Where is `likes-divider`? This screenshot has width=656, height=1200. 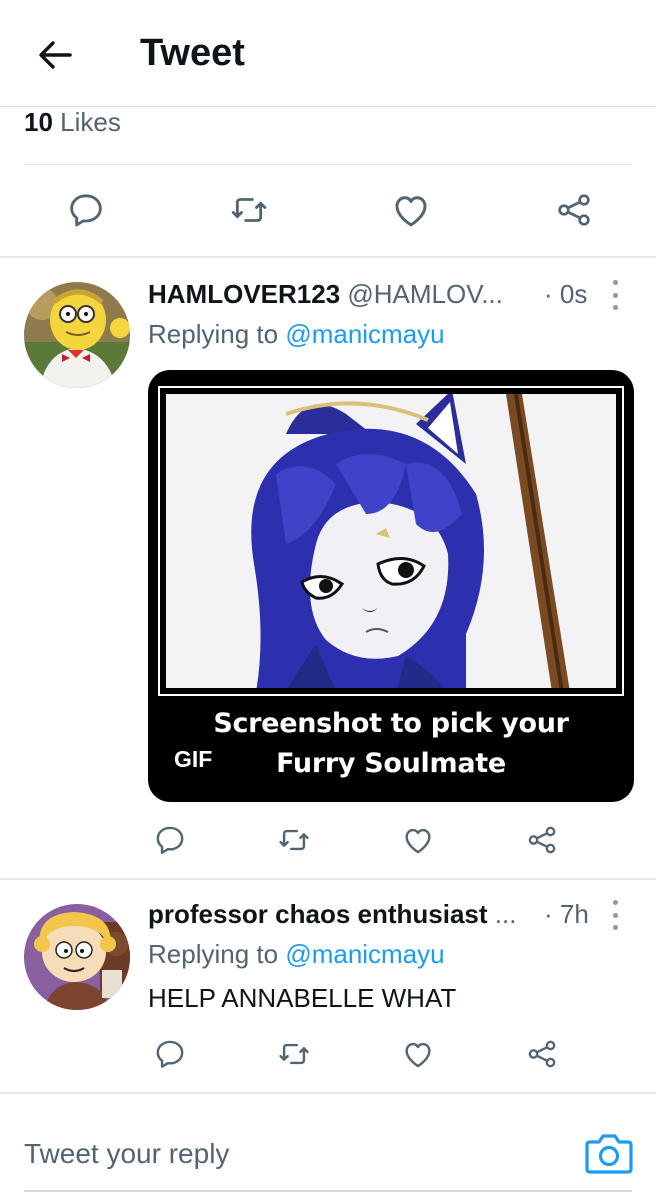
likes-divider is located at coordinates (328, 164).